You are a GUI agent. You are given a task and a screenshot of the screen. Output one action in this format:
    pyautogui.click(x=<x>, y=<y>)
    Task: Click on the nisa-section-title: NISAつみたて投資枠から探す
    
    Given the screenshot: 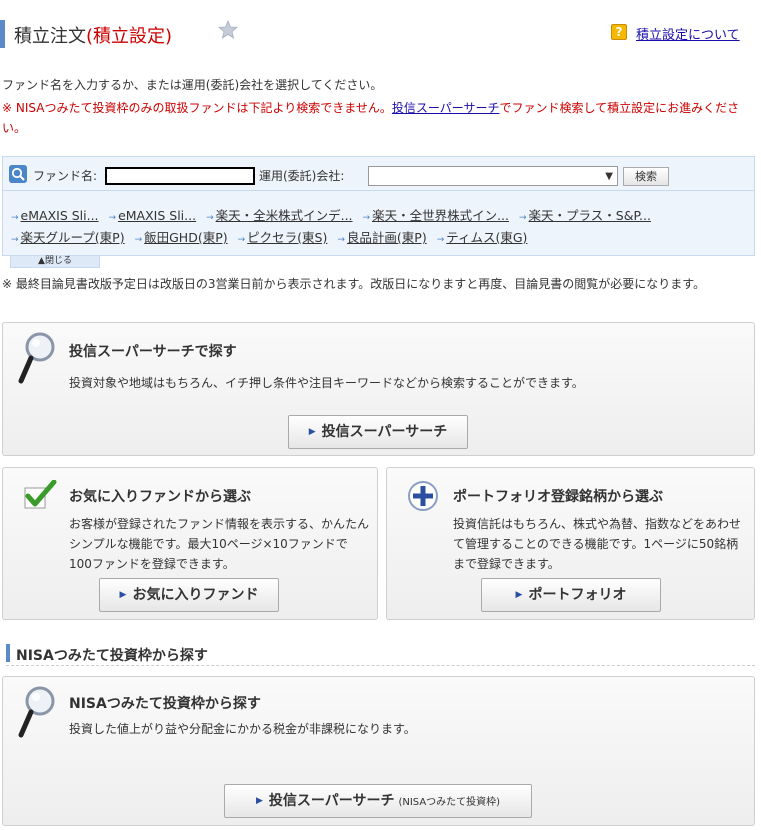 What is the action you would take?
    pyautogui.click(x=112, y=656)
    